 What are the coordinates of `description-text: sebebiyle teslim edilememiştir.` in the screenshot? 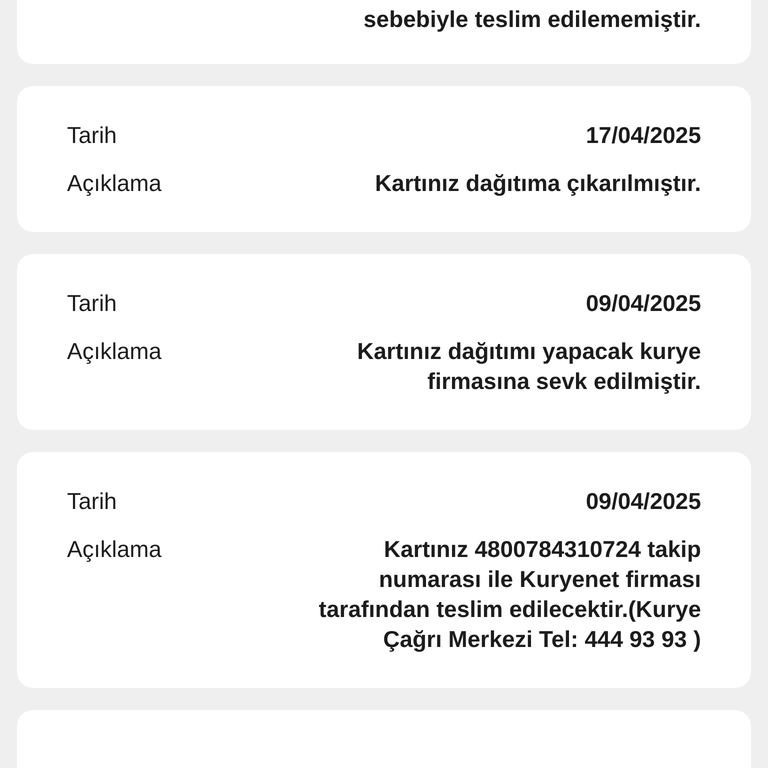 It's located at (532, 19).